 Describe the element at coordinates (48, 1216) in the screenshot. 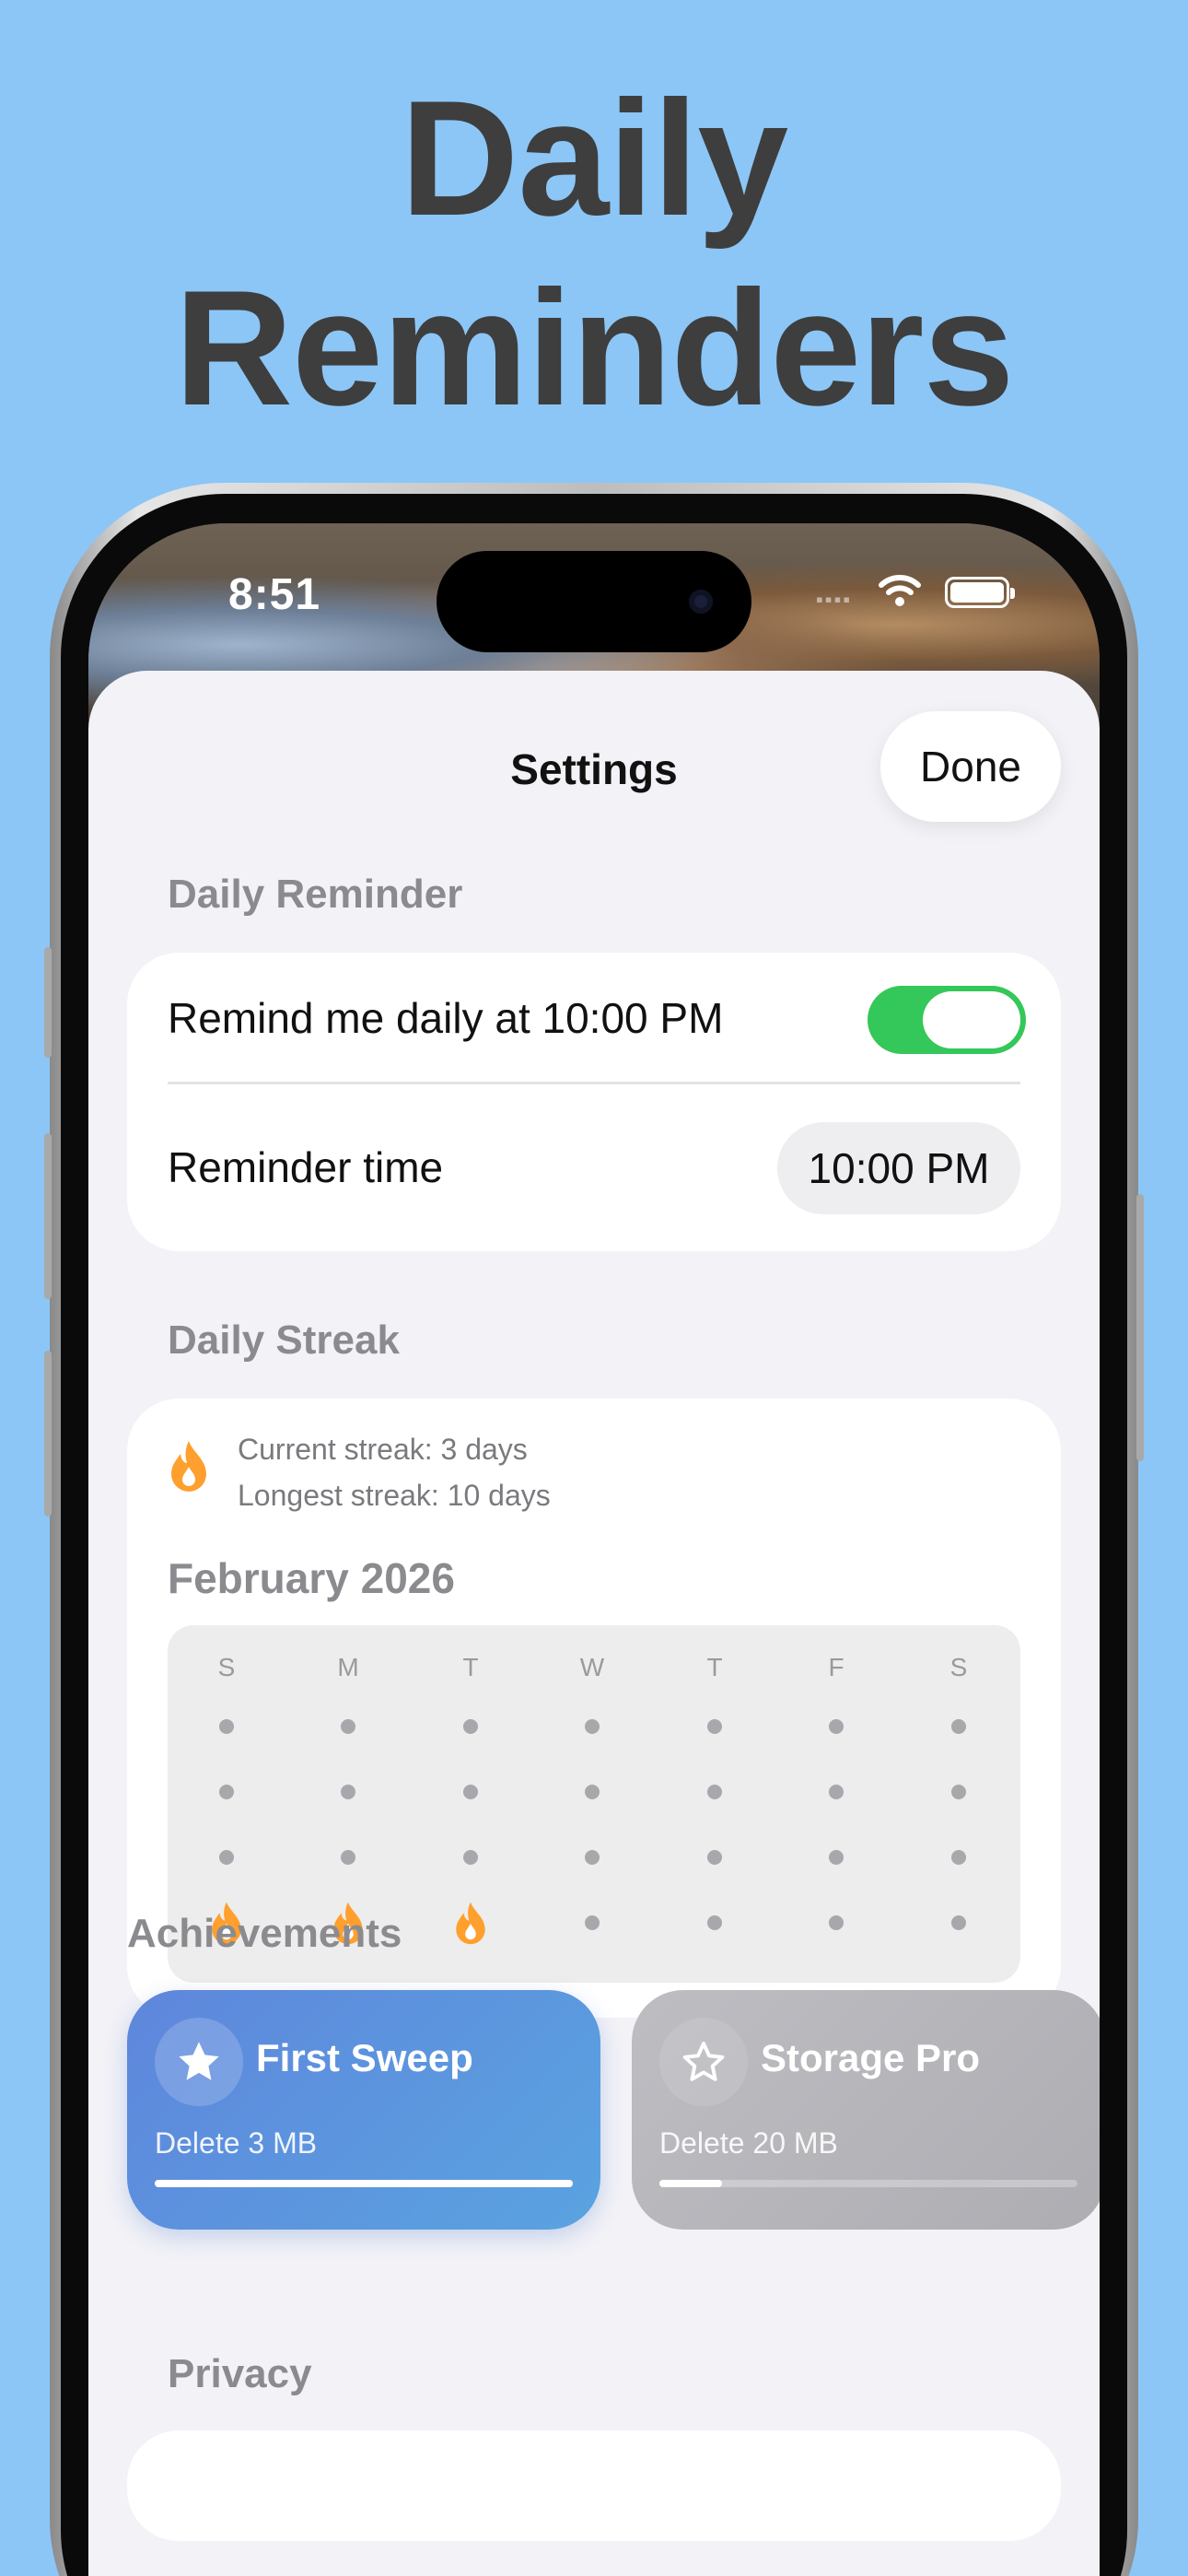

I see `volume-up-button` at that location.